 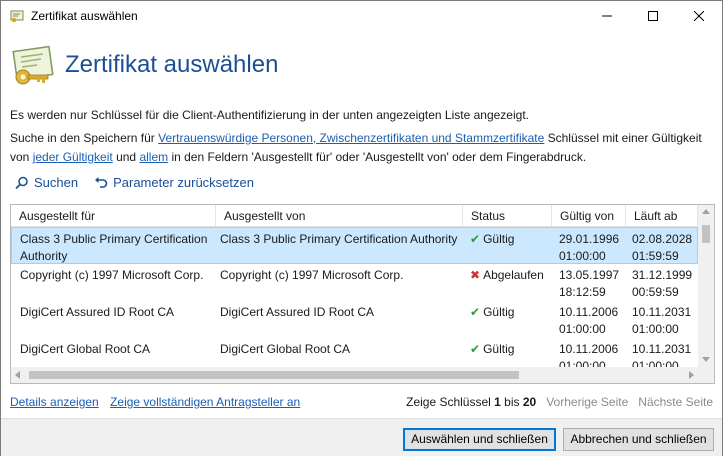 I want to click on previous-page-link: Vorherige Seite, so click(x=587, y=402).